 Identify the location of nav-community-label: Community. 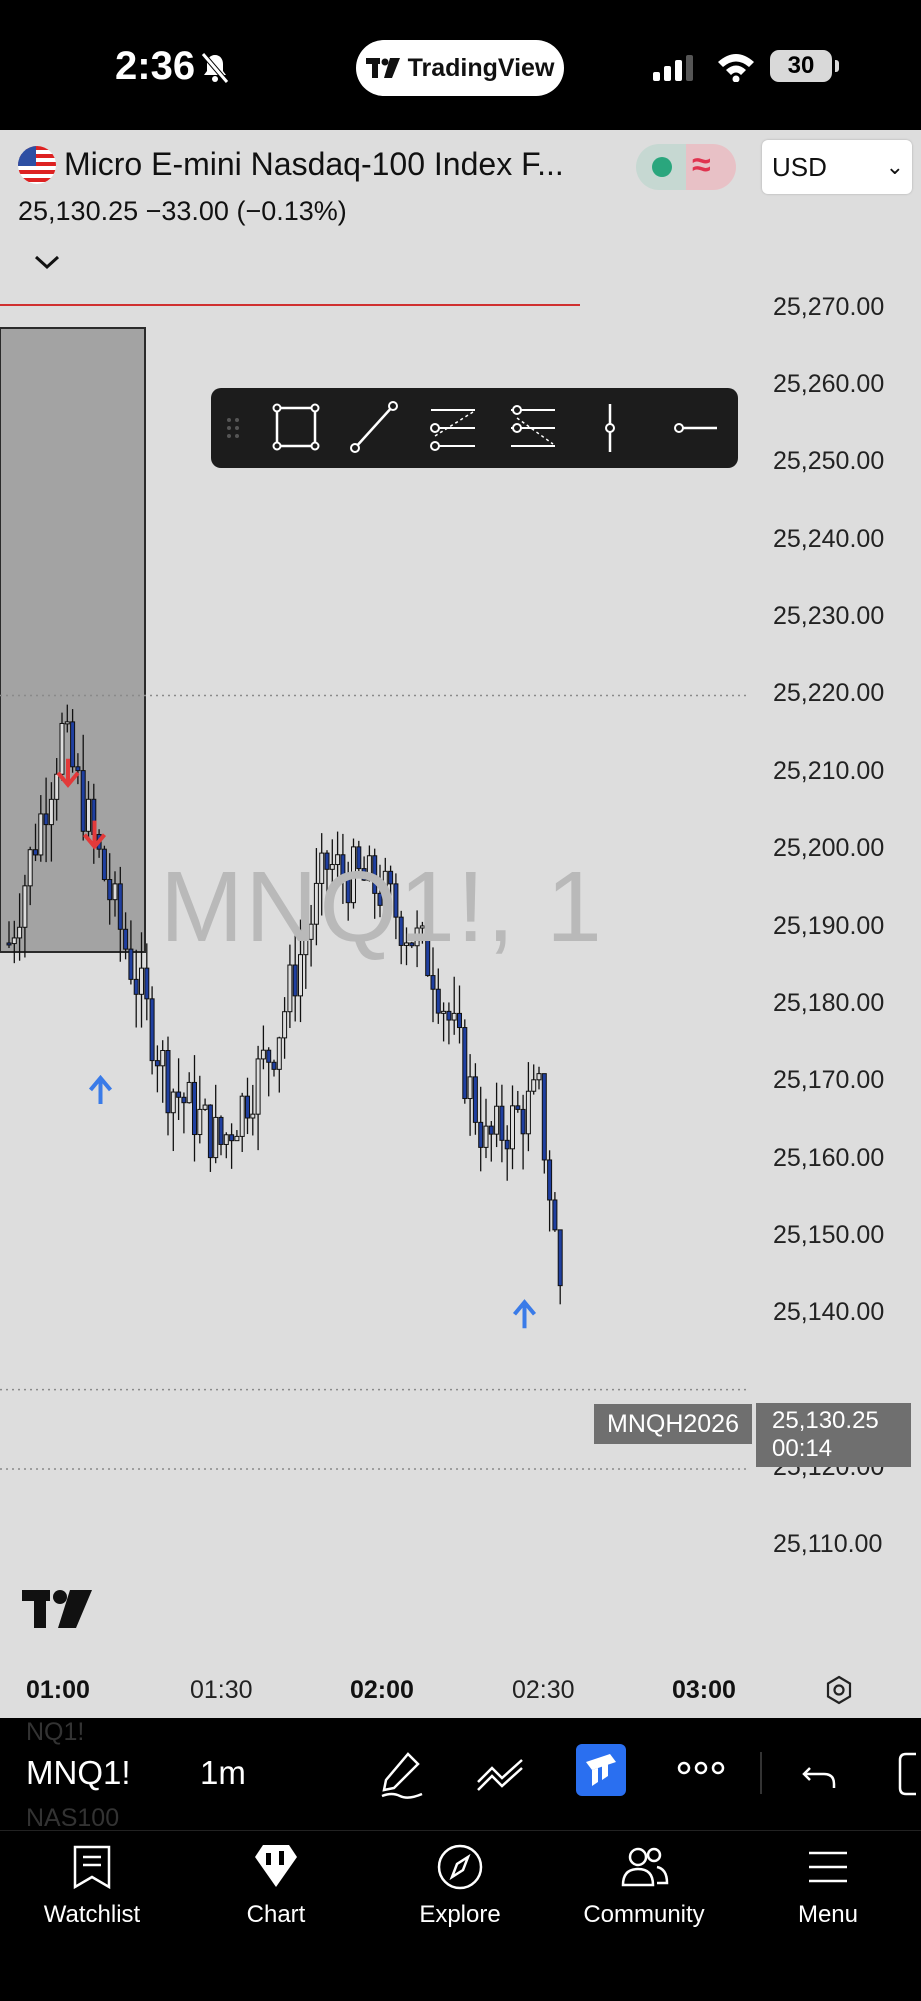
(644, 1914).